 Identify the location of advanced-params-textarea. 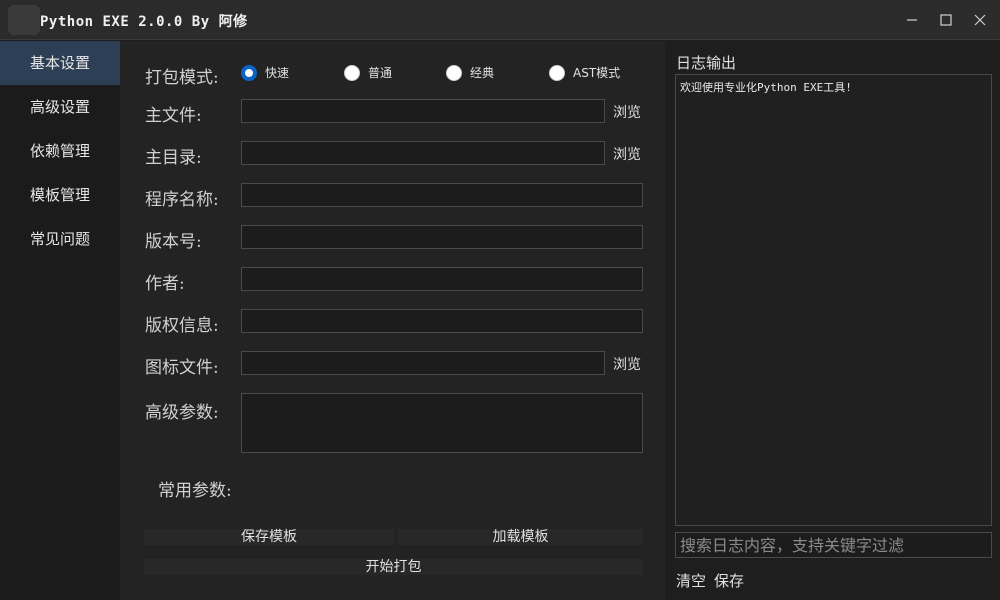
(442, 423).